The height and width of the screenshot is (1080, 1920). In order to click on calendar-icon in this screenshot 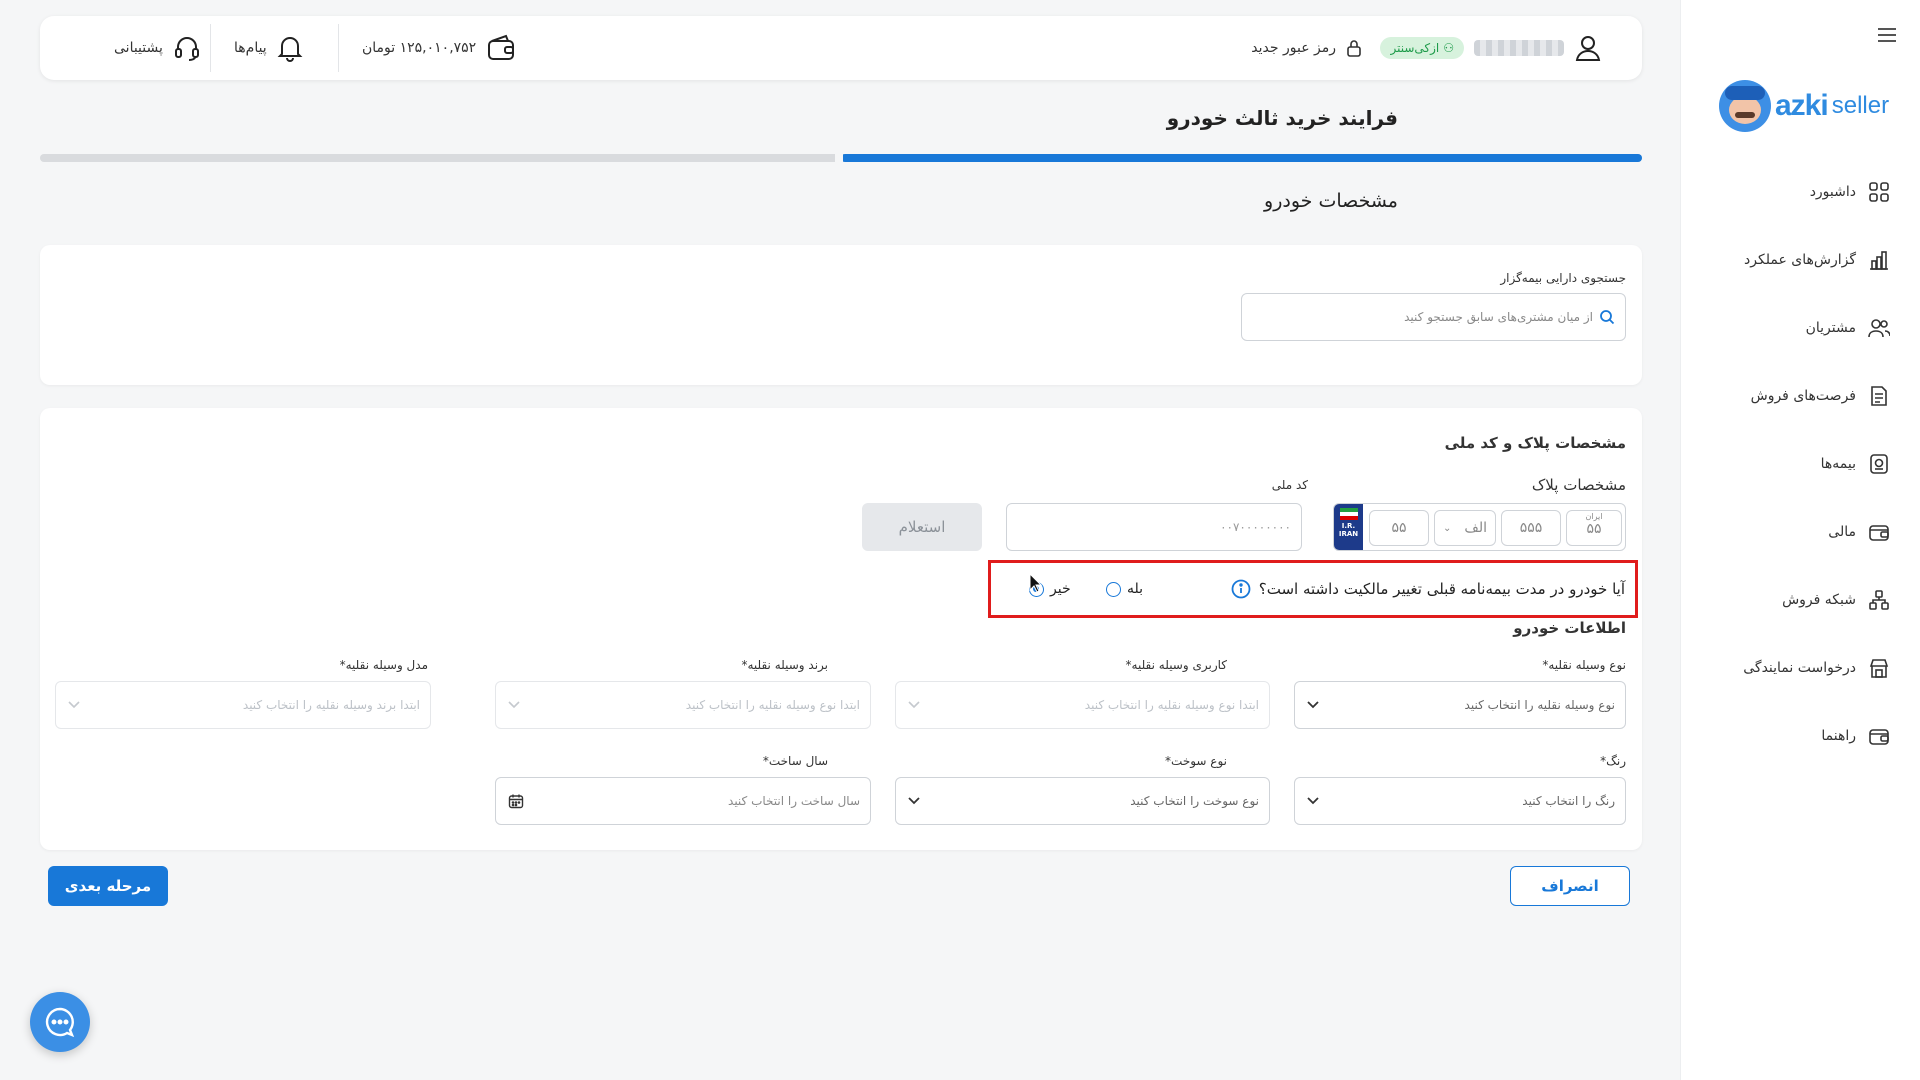, I will do `click(516, 801)`.